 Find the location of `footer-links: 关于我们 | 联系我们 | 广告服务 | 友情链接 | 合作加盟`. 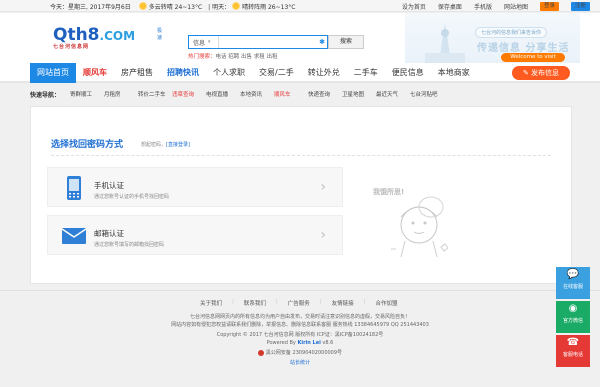

footer-links: 关于我们 | 联系我们 | 广告服务 | 友情链接 | 合作加盟 is located at coordinates (299, 303).